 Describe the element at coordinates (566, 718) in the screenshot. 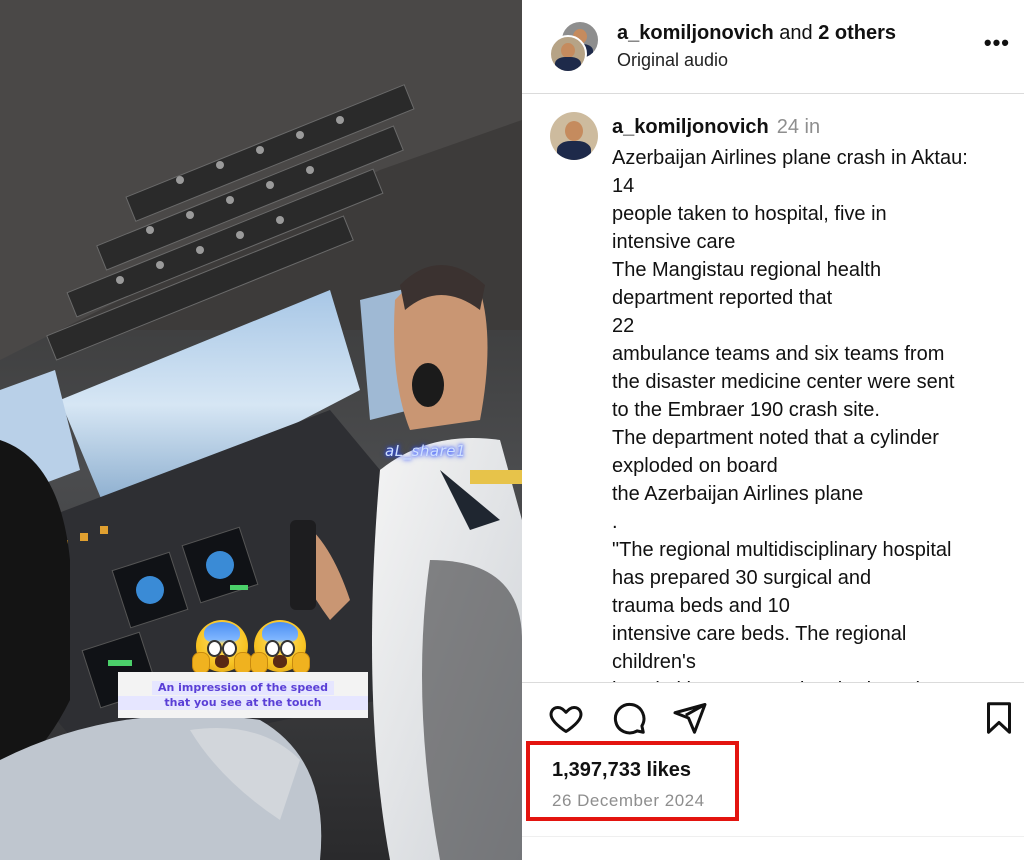

I see `heart-icon` at that location.